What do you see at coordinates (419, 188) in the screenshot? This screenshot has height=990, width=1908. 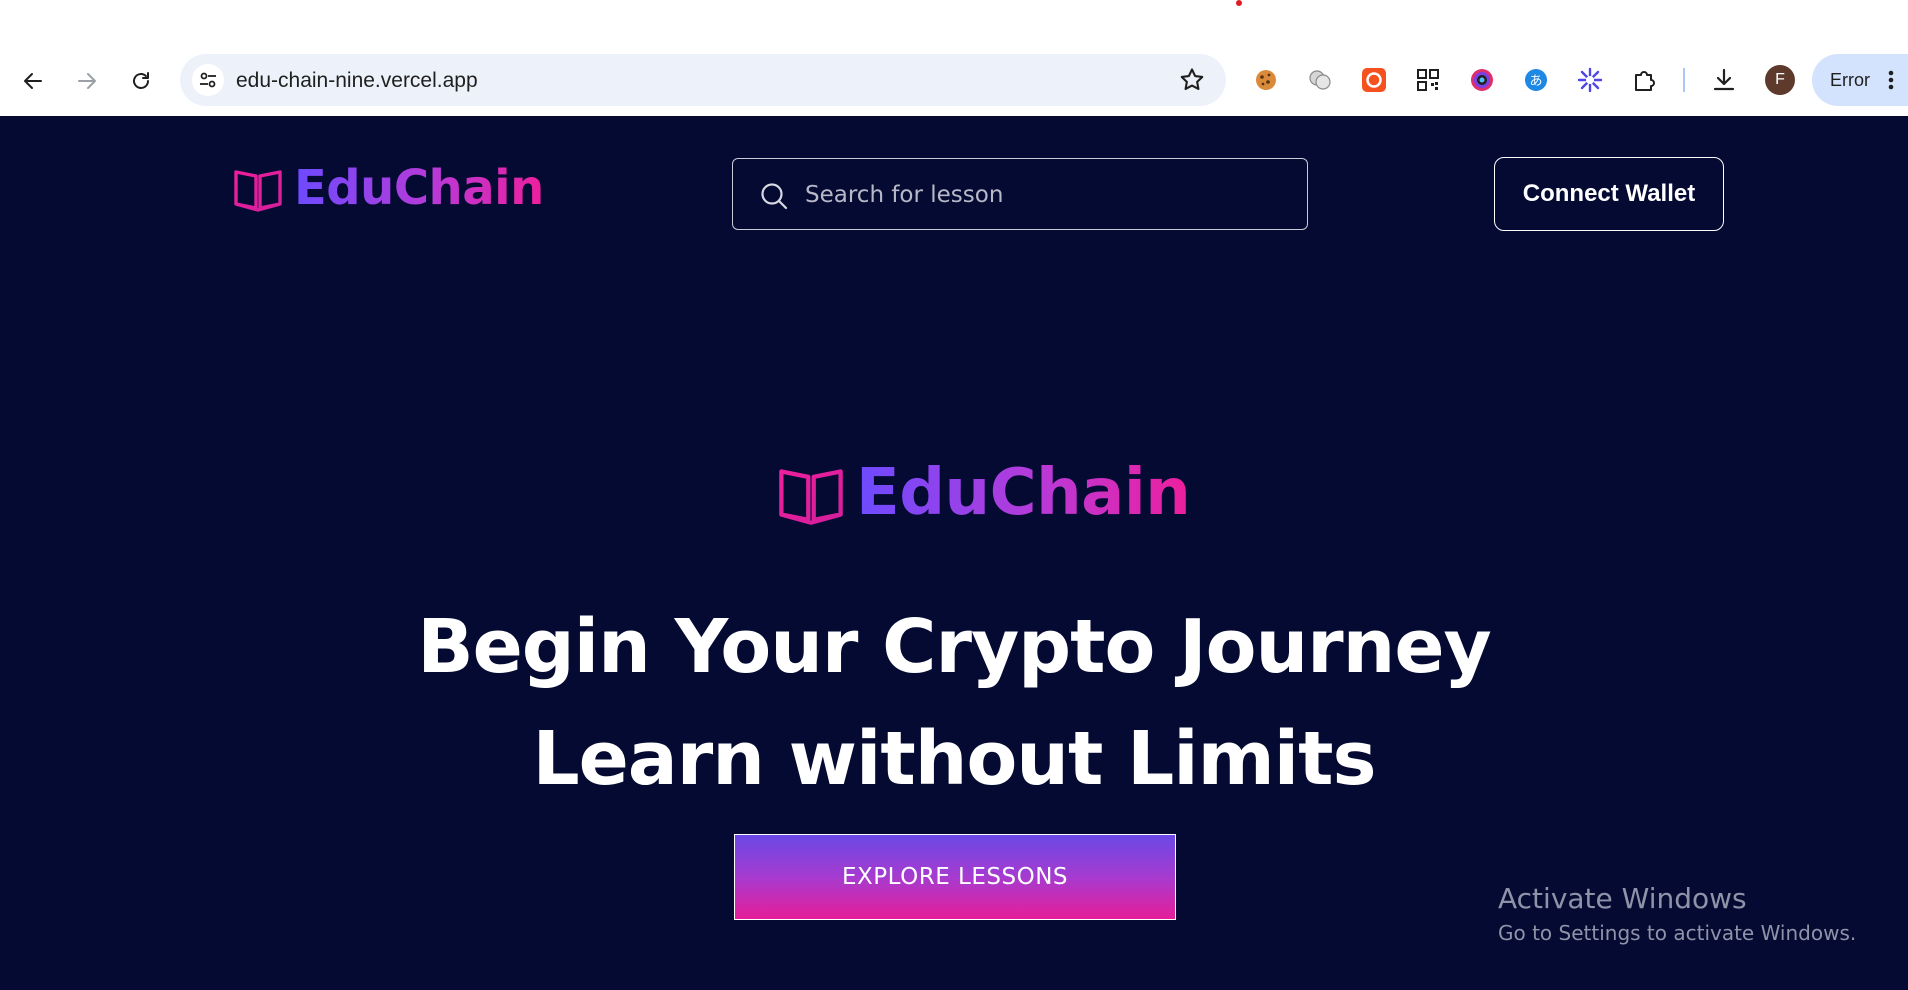 I see `brand-name: EduChain` at bounding box center [419, 188].